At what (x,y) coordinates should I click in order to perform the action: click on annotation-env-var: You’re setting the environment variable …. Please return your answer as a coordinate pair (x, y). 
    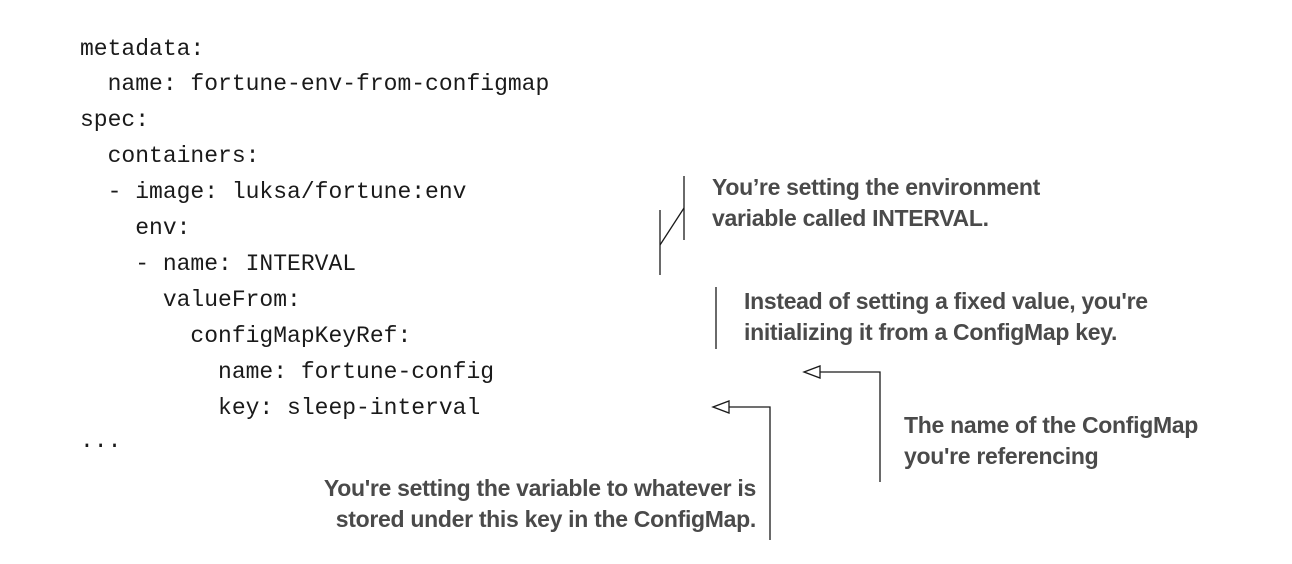
    Looking at the image, I should click on (876, 203).